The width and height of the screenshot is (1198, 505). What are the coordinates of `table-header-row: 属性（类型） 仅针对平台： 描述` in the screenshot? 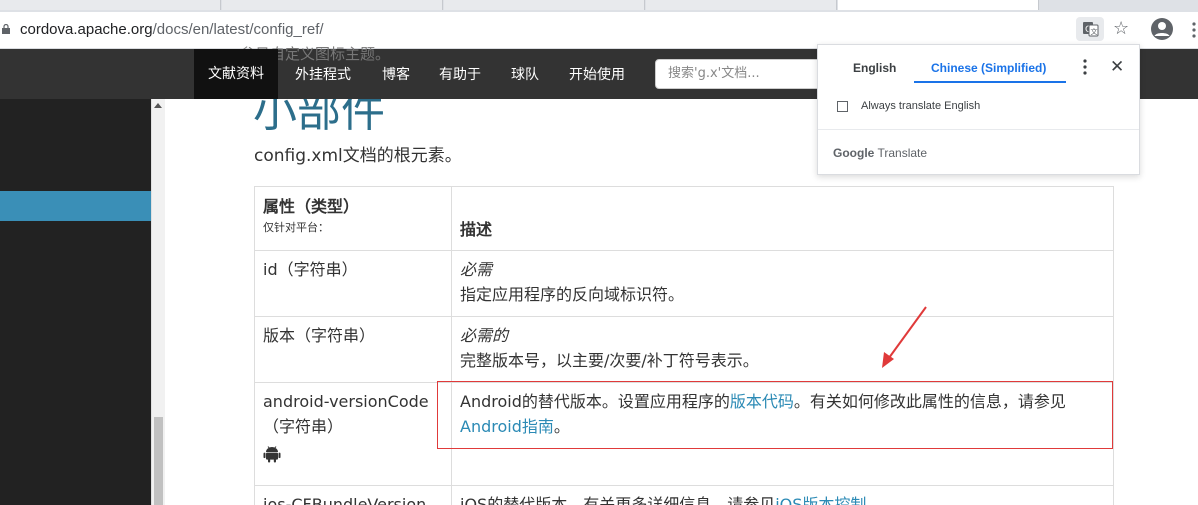 It's located at (684, 218).